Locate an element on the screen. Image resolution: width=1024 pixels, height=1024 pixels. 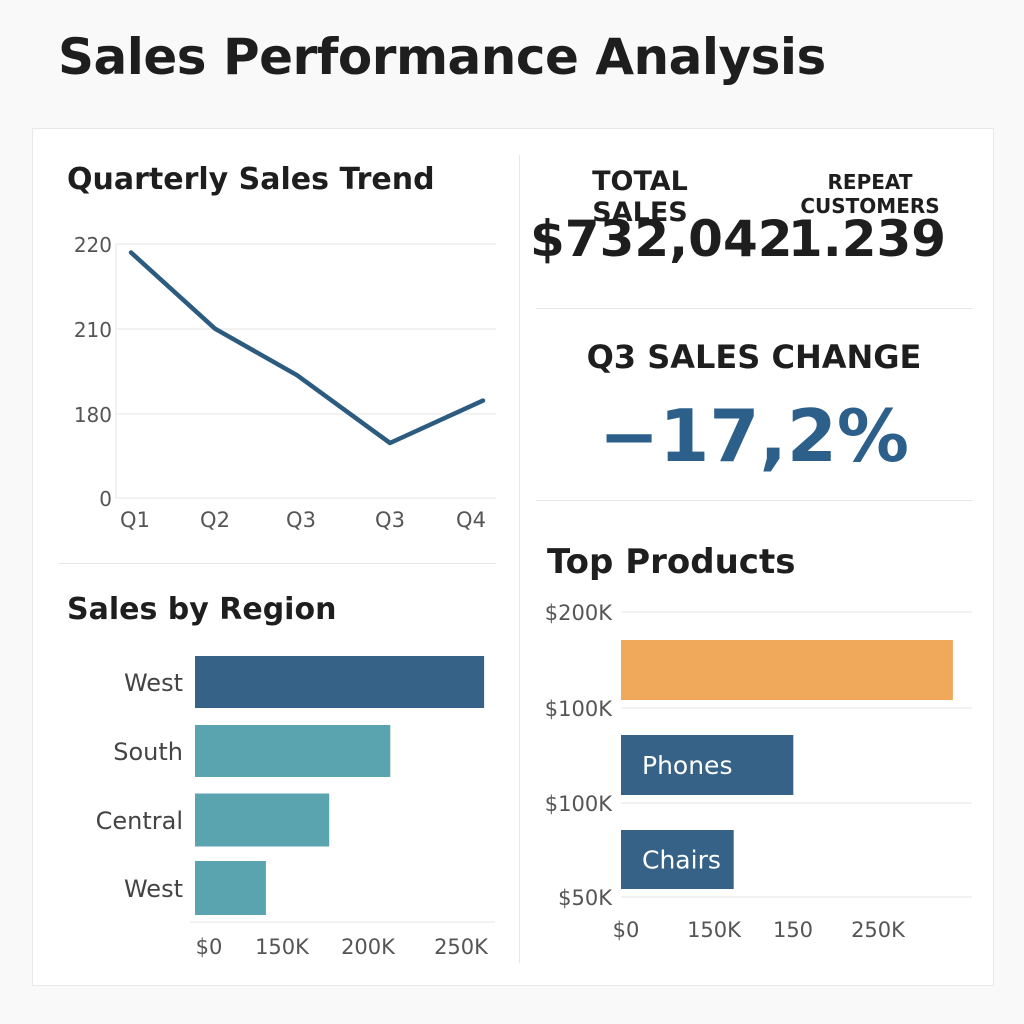
products-x-tick-label: $0 is located at coordinates (626, 930).